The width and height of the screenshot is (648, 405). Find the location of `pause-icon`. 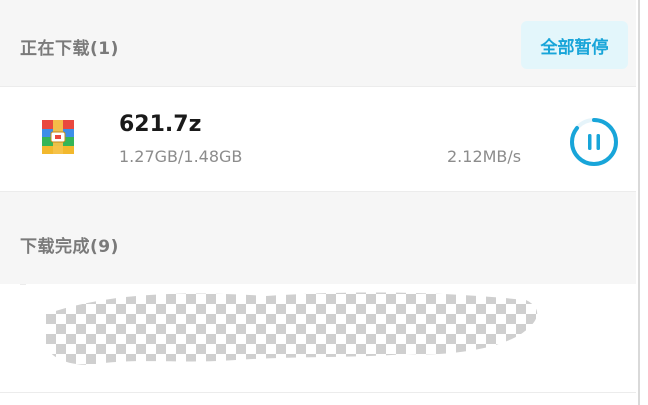

pause-icon is located at coordinates (594, 142).